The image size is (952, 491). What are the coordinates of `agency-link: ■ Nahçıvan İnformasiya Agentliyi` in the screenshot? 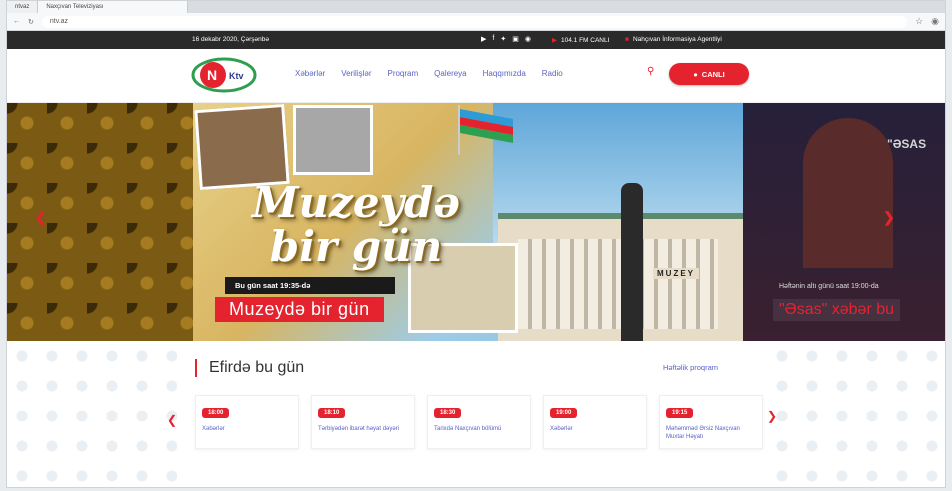 It's located at (673, 39).